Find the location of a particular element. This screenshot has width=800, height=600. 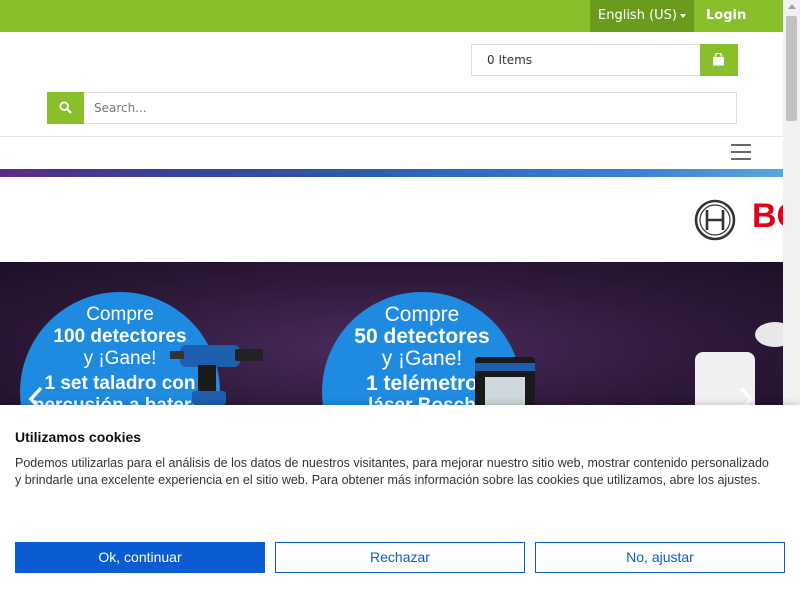

cookie-title: Utilizamos cookies is located at coordinates (78, 437).